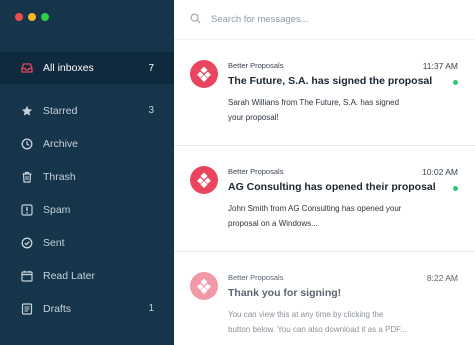 The image size is (475, 345). I want to click on unread-count: 7, so click(151, 68).